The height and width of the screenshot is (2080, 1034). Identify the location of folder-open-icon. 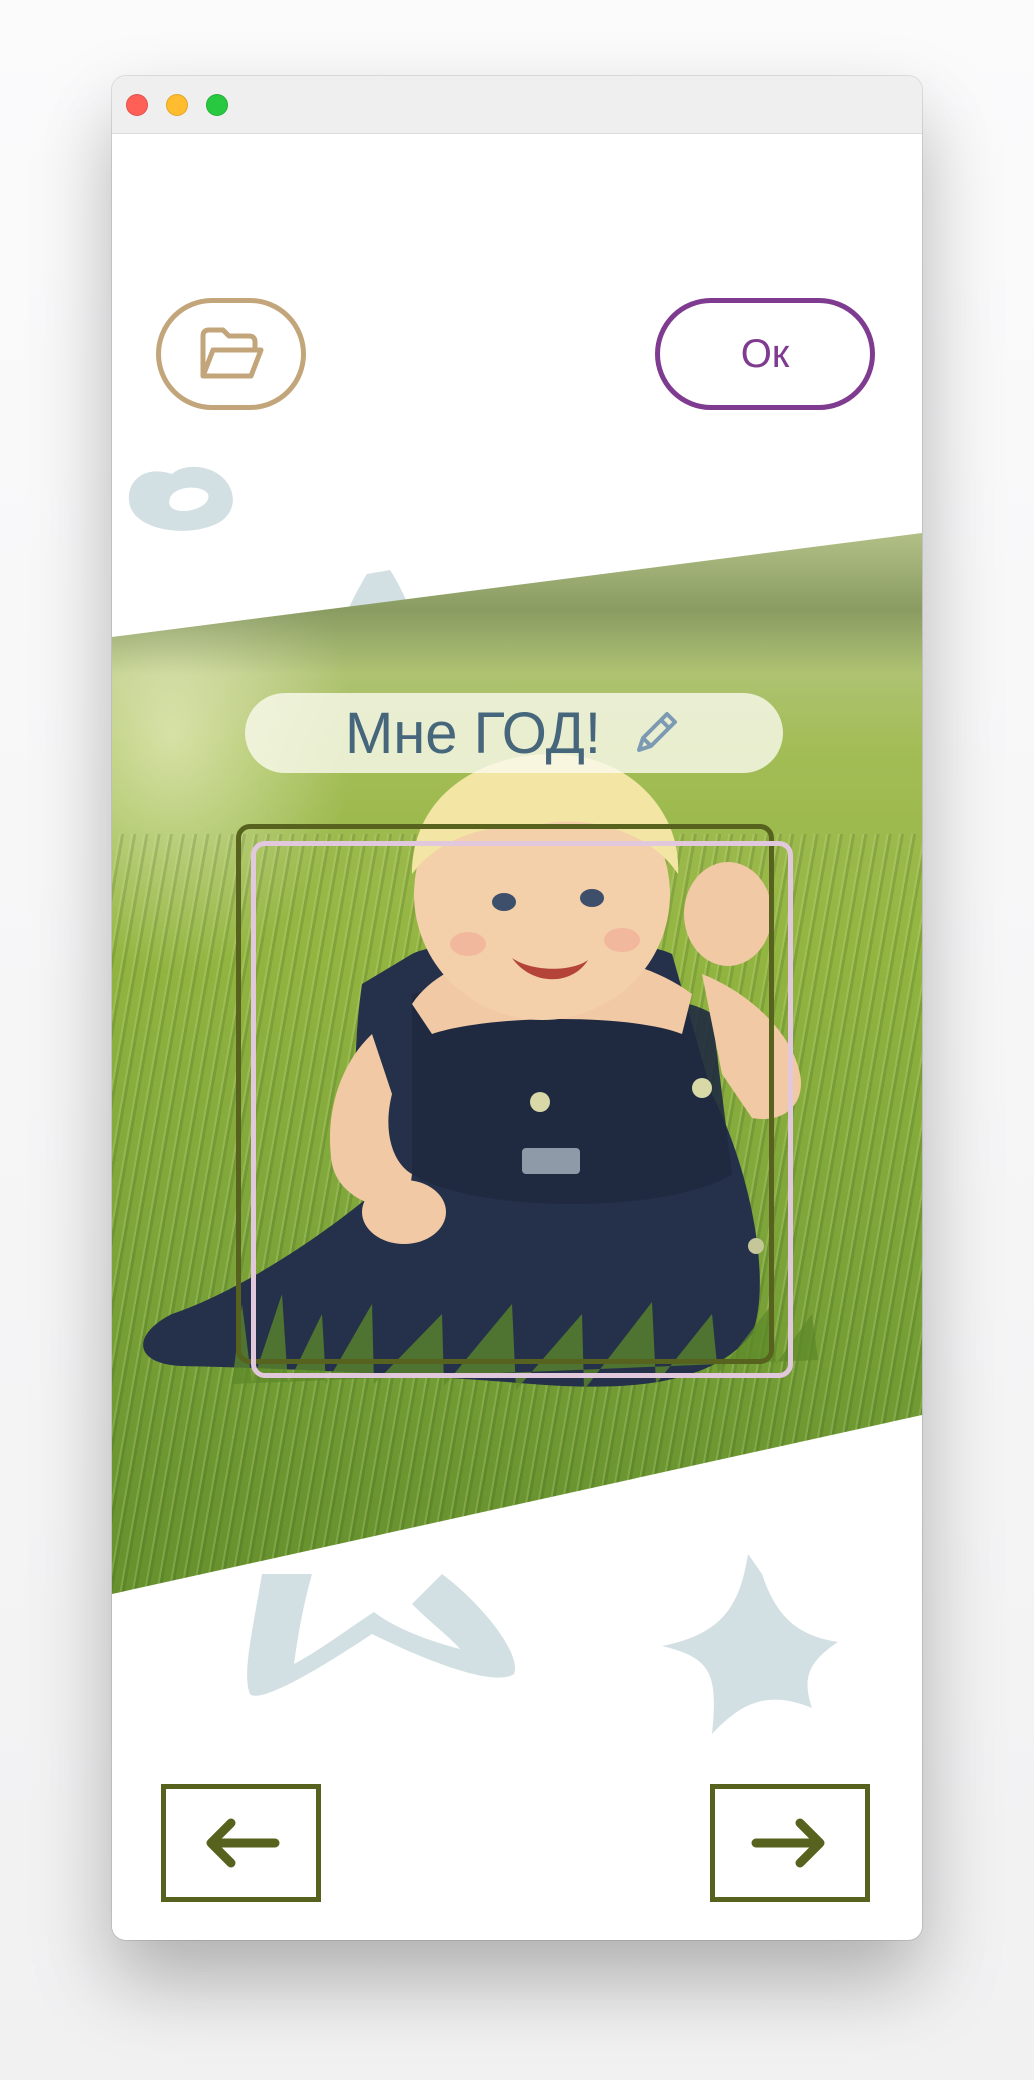
(232, 353).